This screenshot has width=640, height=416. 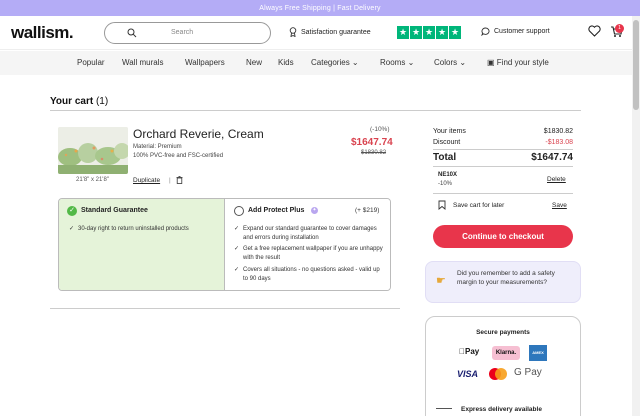 What do you see at coordinates (498, 374) in the screenshot?
I see `mastercard-logo` at bounding box center [498, 374].